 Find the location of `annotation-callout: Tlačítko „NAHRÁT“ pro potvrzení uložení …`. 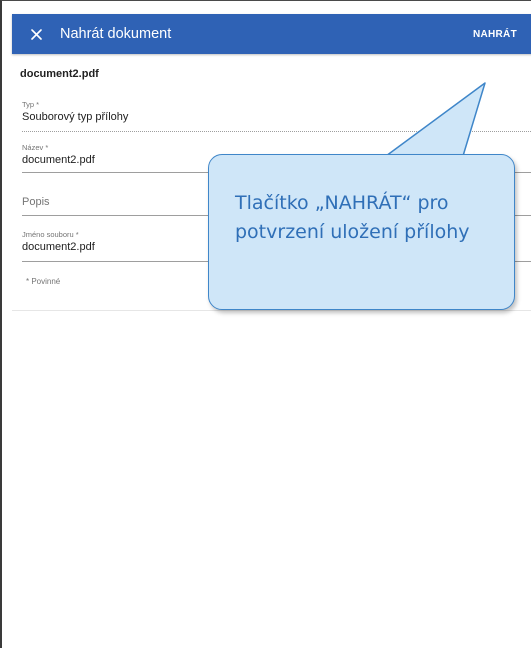

annotation-callout: Tlačítko „NAHRÁT“ pro potvrzení uložení … is located at coordinates (361, 232).